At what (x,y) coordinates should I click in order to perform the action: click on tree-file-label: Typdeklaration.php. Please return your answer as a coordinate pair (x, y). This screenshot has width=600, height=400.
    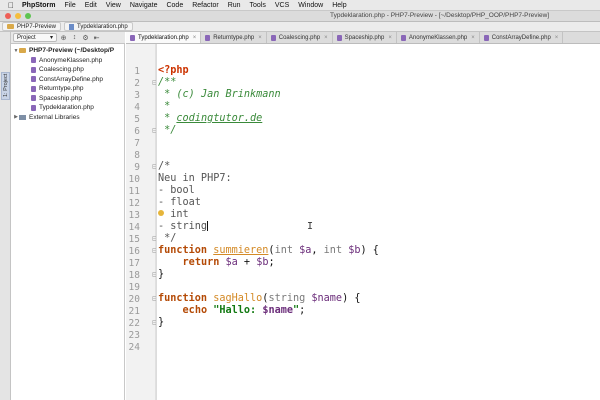
    Looking at the image, I should click on (66, 108).